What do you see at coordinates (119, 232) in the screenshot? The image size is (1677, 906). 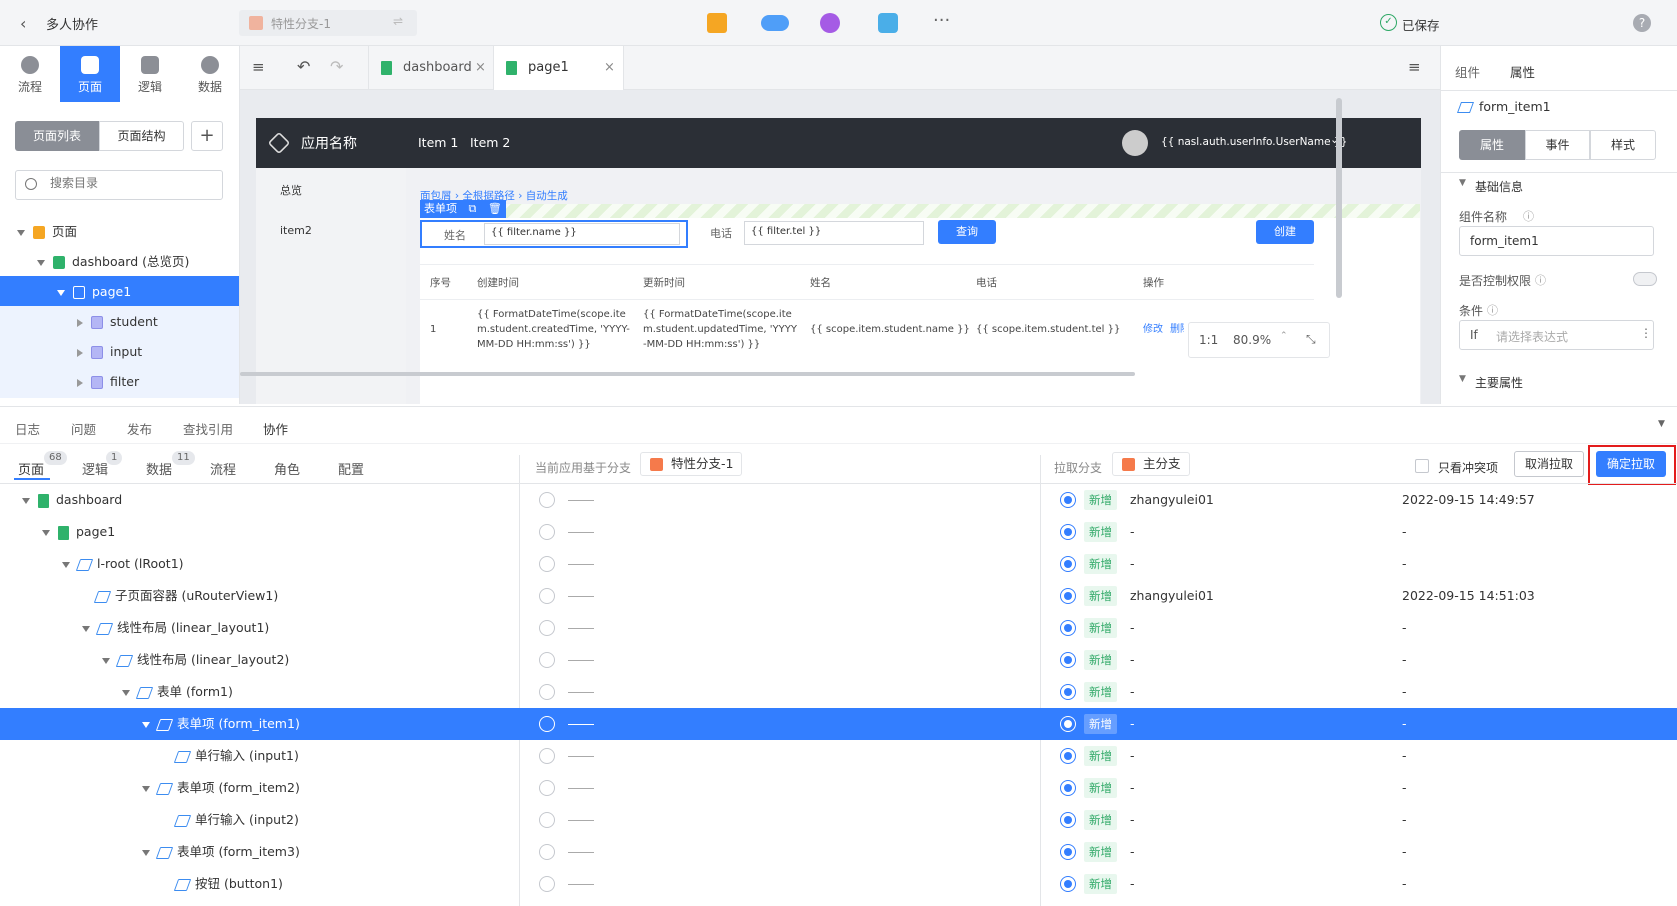 I see `tree-item-pages: 页面` at bounding box center [119, 232].